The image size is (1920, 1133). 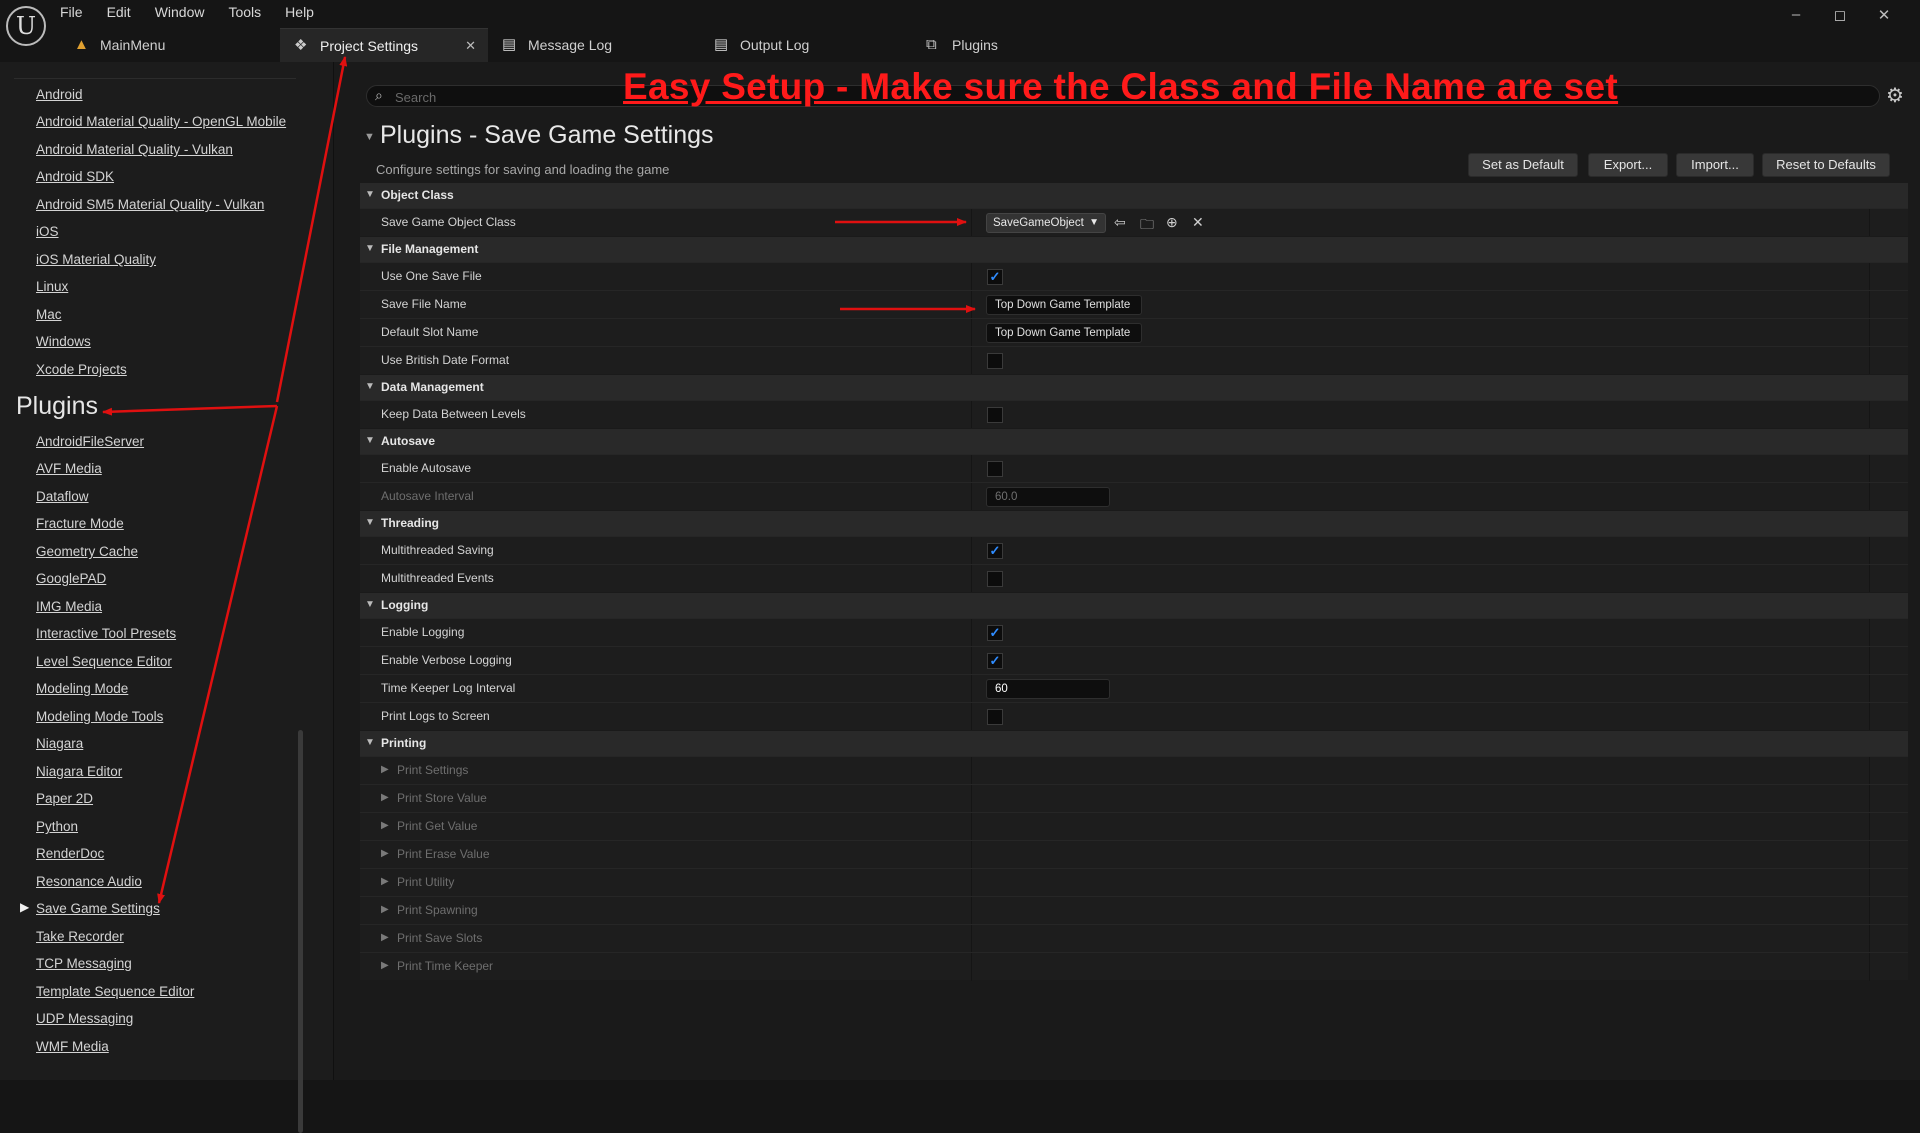 I want to click on sidebar-item-android: Android, so click(x=59, y=94).